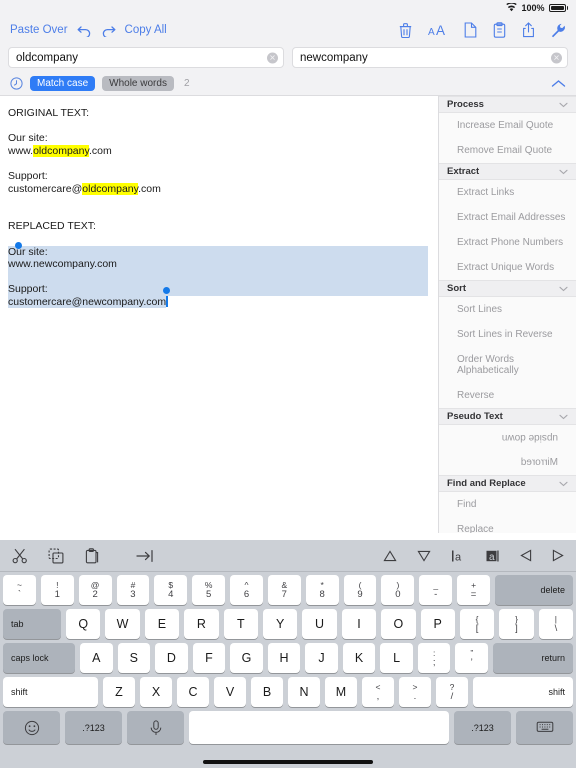 This screenshot has height=768, width=576. What do you see at coordinates (171, 590) in the screenshot?
I see `key-4: $4` at bounding box center [171, 590].